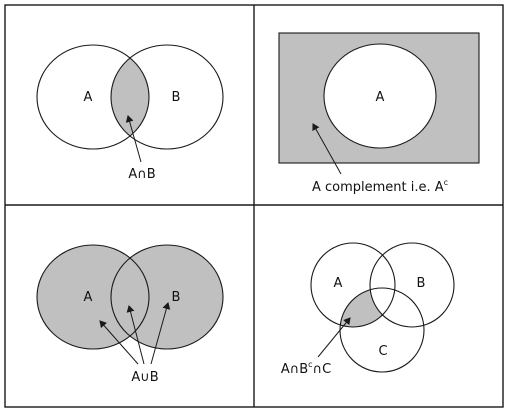 The height and width of the screenshot is (415, 510). I want to click on intersection-caption: A∩B, so click(141, 174).